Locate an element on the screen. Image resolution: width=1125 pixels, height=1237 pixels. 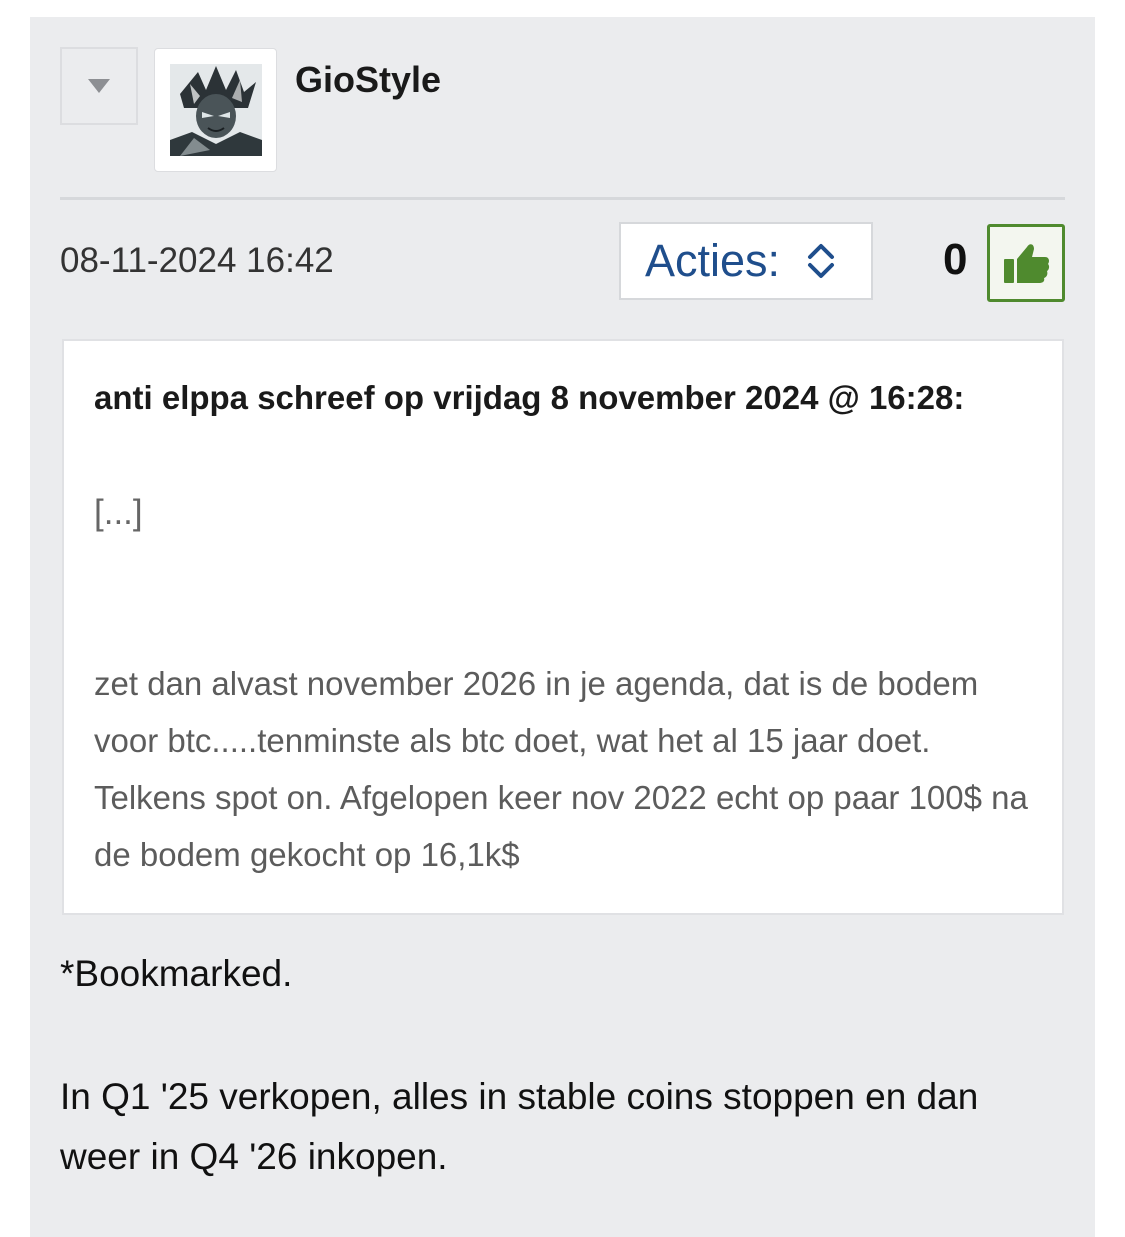
vote-count: 0 is located at coordinates (955, 259).